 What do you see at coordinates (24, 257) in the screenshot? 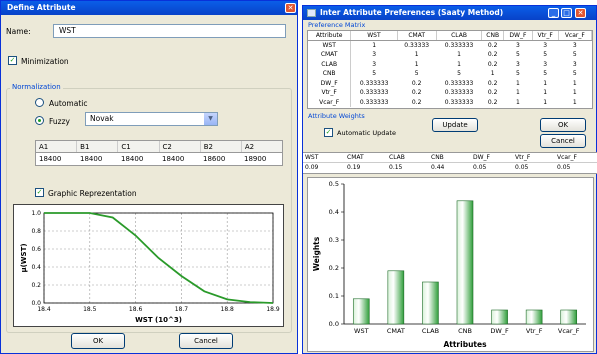
I see `y-axis-label: μ(WST)` at bounding box center [24, 257].